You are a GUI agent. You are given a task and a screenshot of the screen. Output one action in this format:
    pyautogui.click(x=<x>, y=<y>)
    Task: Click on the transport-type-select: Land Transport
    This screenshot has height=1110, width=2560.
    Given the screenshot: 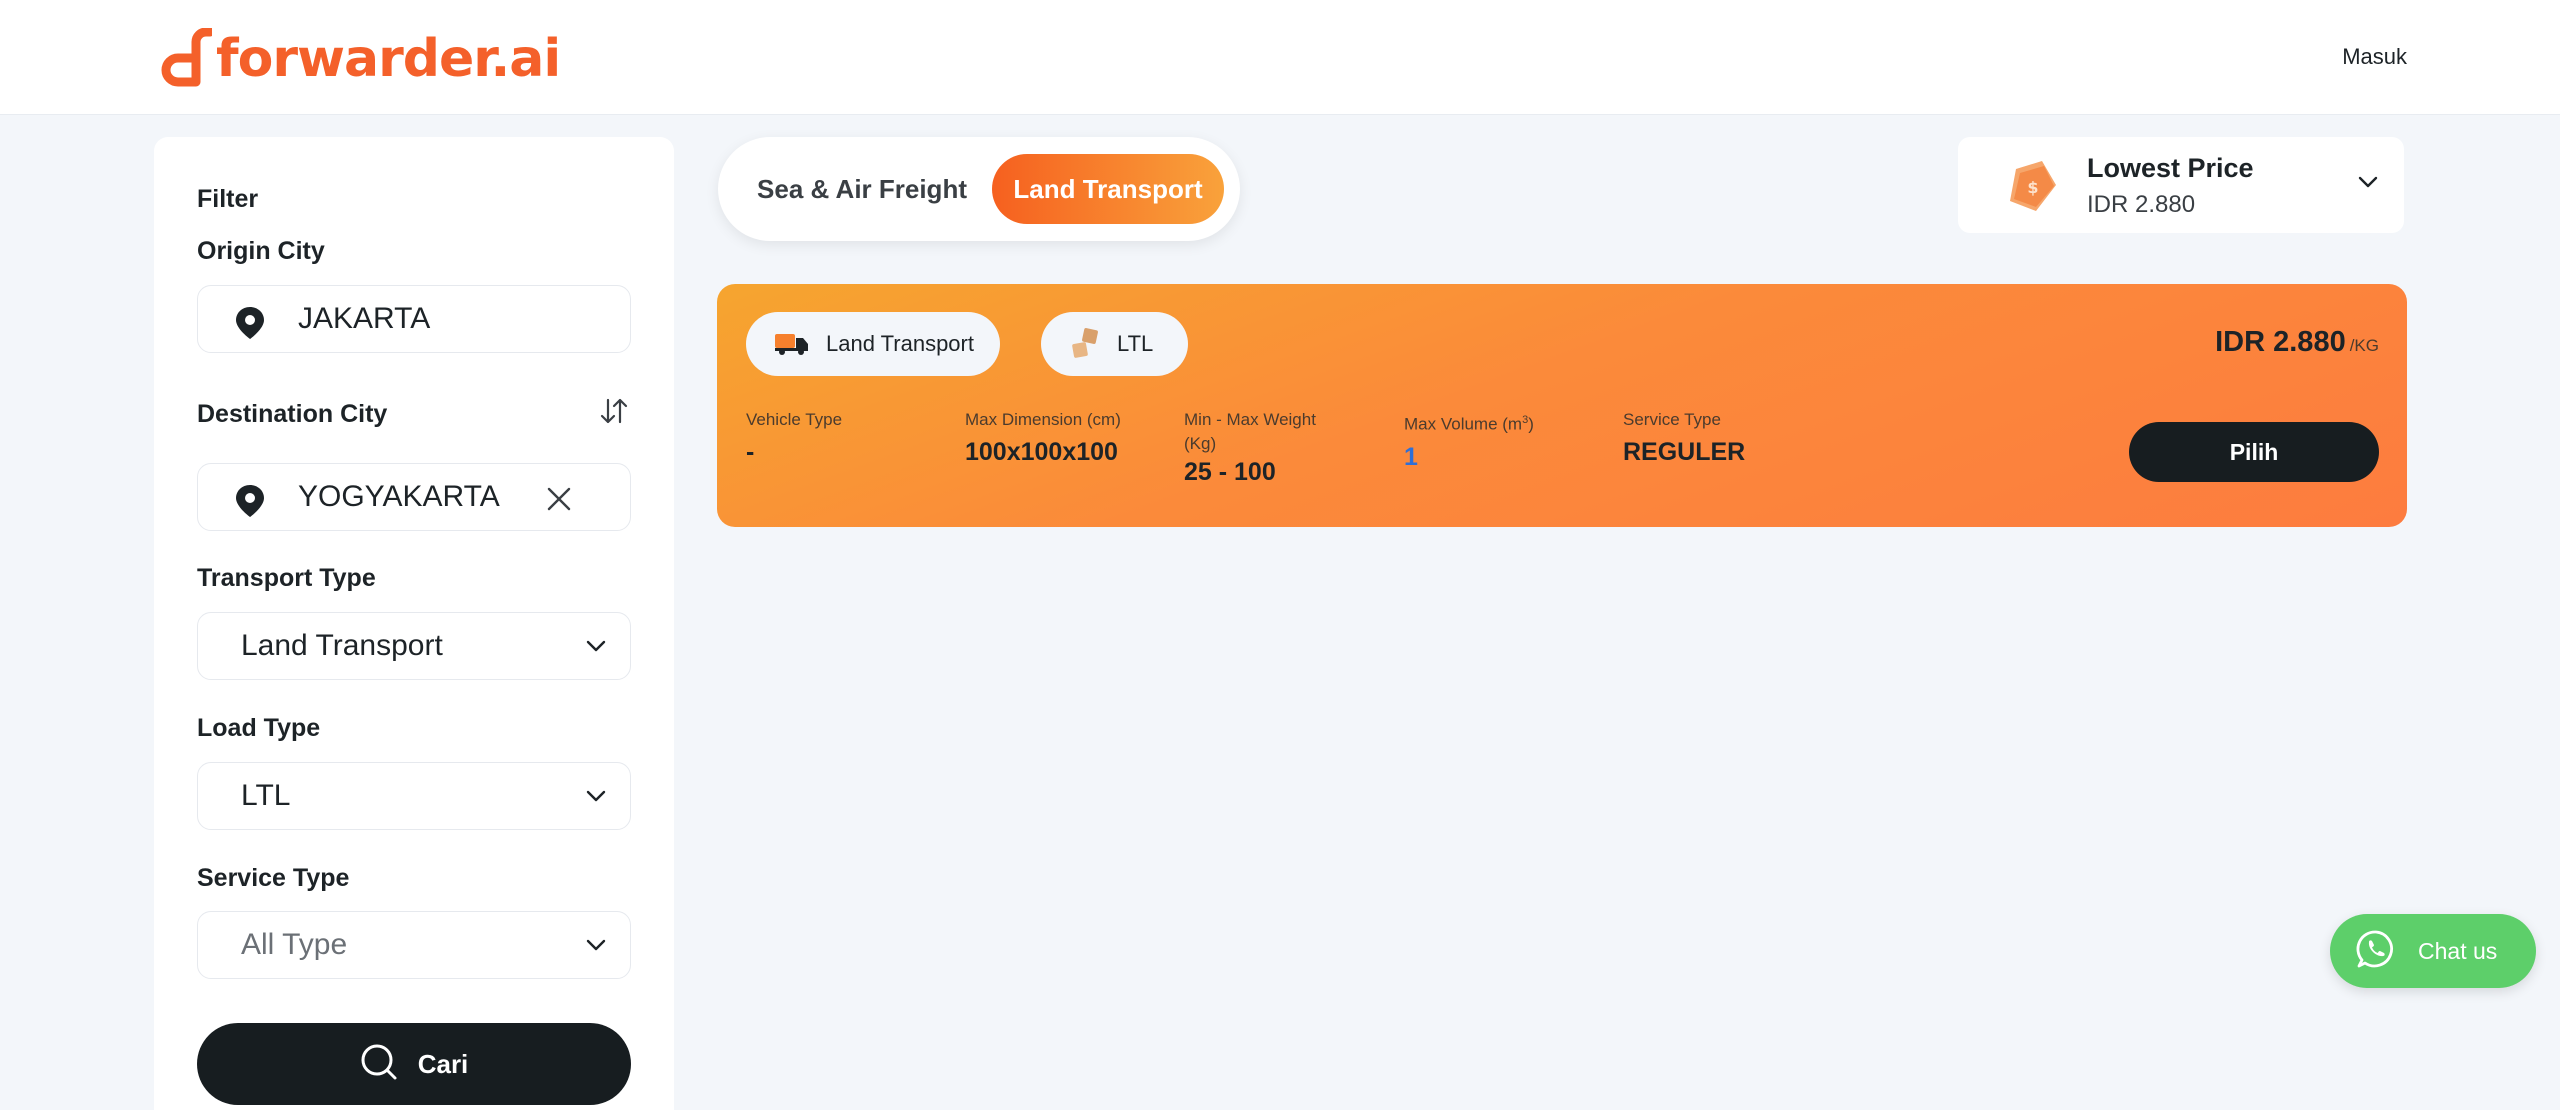 What is the action you would take?
    pyautogui.click(x=414, y=646)
    